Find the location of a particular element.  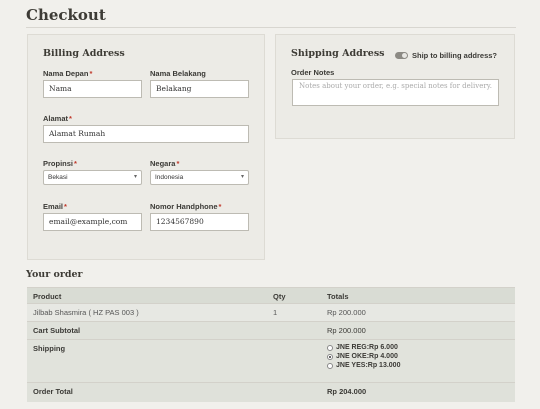

total-cell: Rp 200.000 is located at coordinates (418, 312).